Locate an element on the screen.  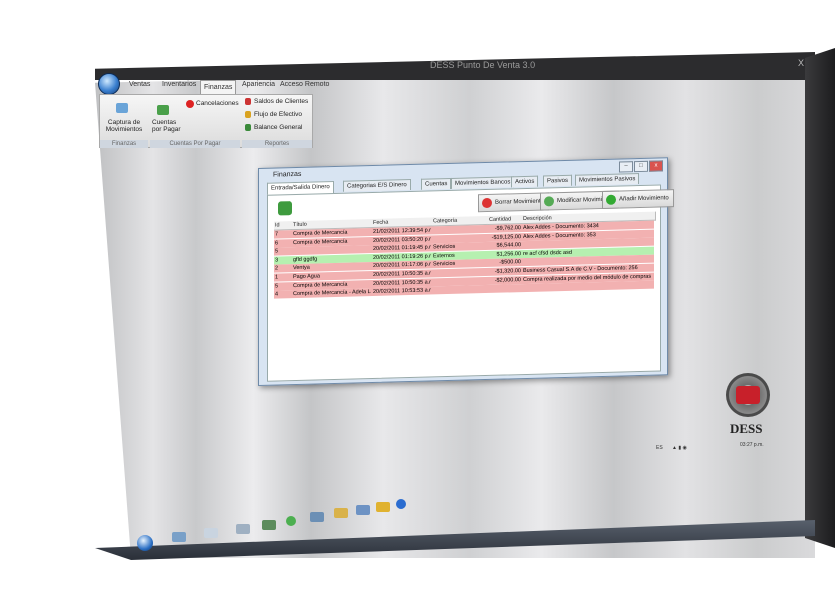
cancel-icon is located at coordinates (190, 104).